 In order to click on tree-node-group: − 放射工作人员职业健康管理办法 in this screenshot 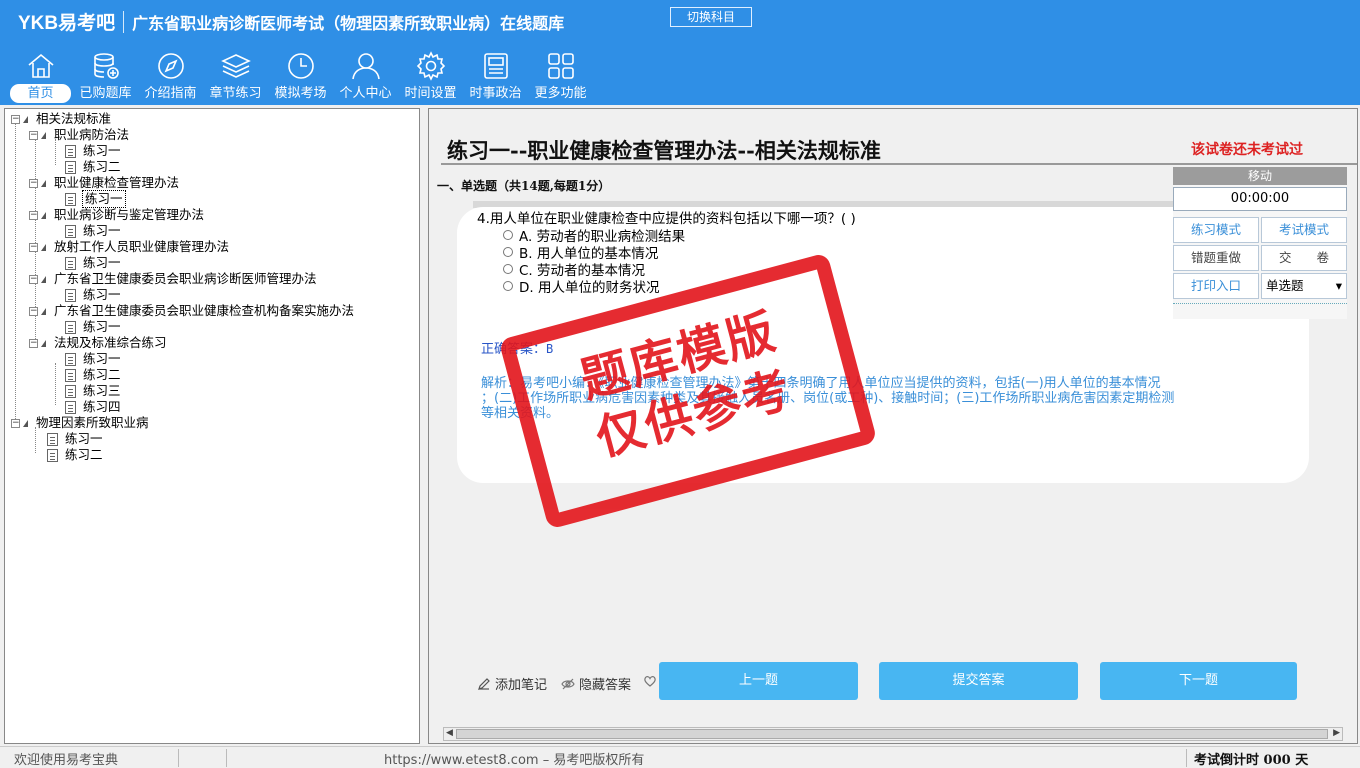, I will do `click(129, 247)`.